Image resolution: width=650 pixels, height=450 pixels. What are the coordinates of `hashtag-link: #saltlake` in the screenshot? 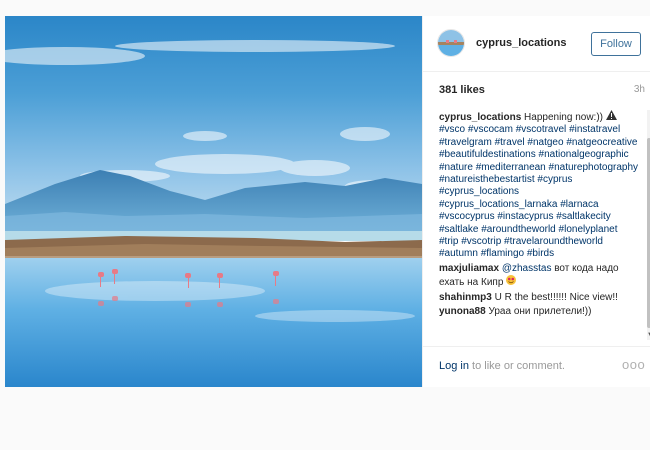 It's located at (458, 229).